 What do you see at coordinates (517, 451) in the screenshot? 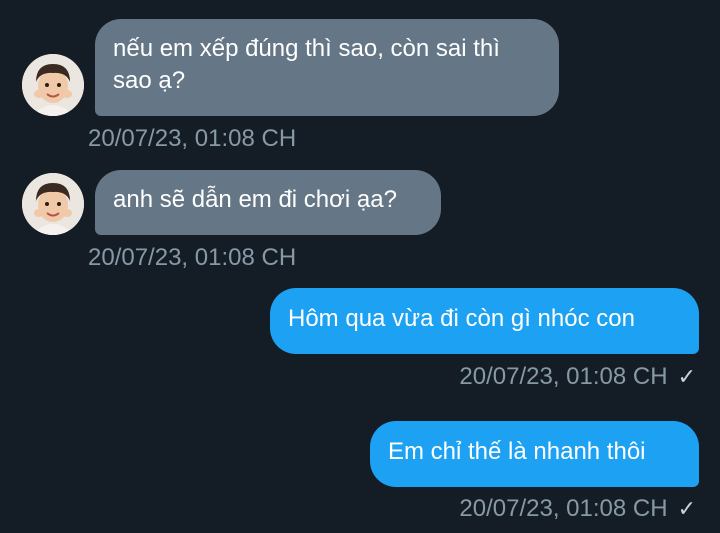
I see `message-text: Em chỉ thế là nhanh thôi` at bounding box center [517, 451].